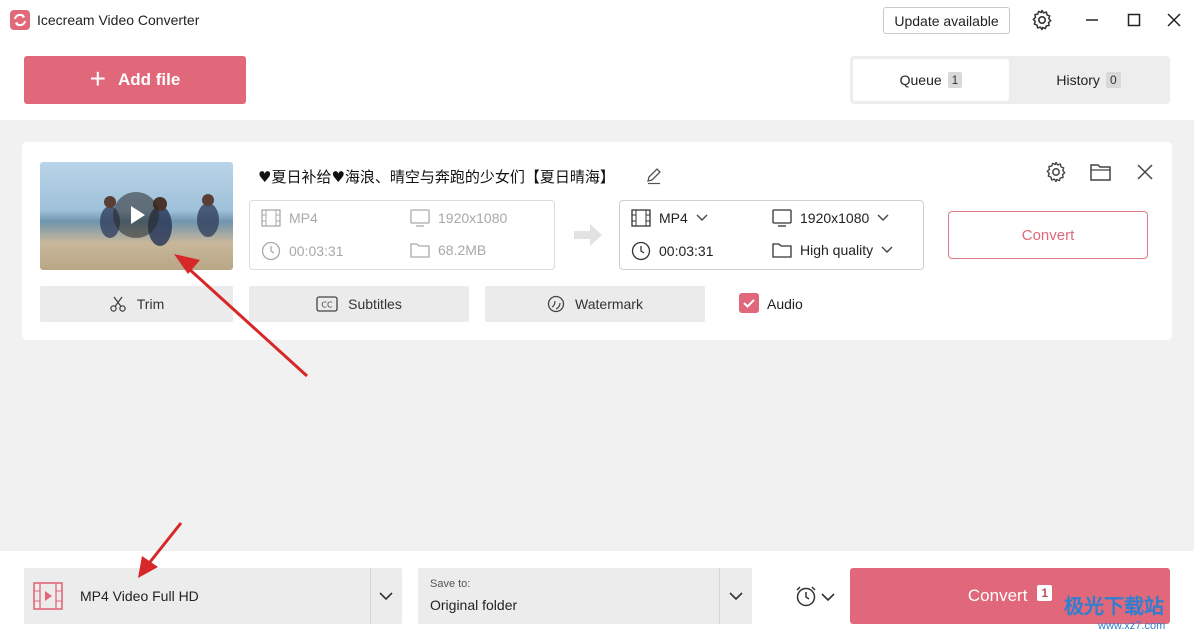 Image resolution: width=1194 pixels, height=640 pixels. What do you see at coordinates (118, 20) in the screenshot?
I see `app-title: Icecream Video Converter` at bounding box center [118, 20].